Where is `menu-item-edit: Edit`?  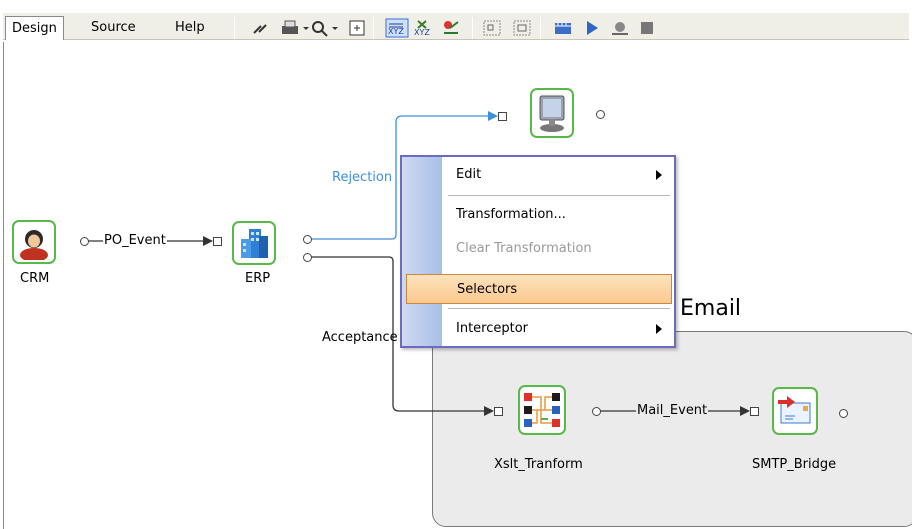 menu-item-edit: Edit is located at coordinates (558, 175).